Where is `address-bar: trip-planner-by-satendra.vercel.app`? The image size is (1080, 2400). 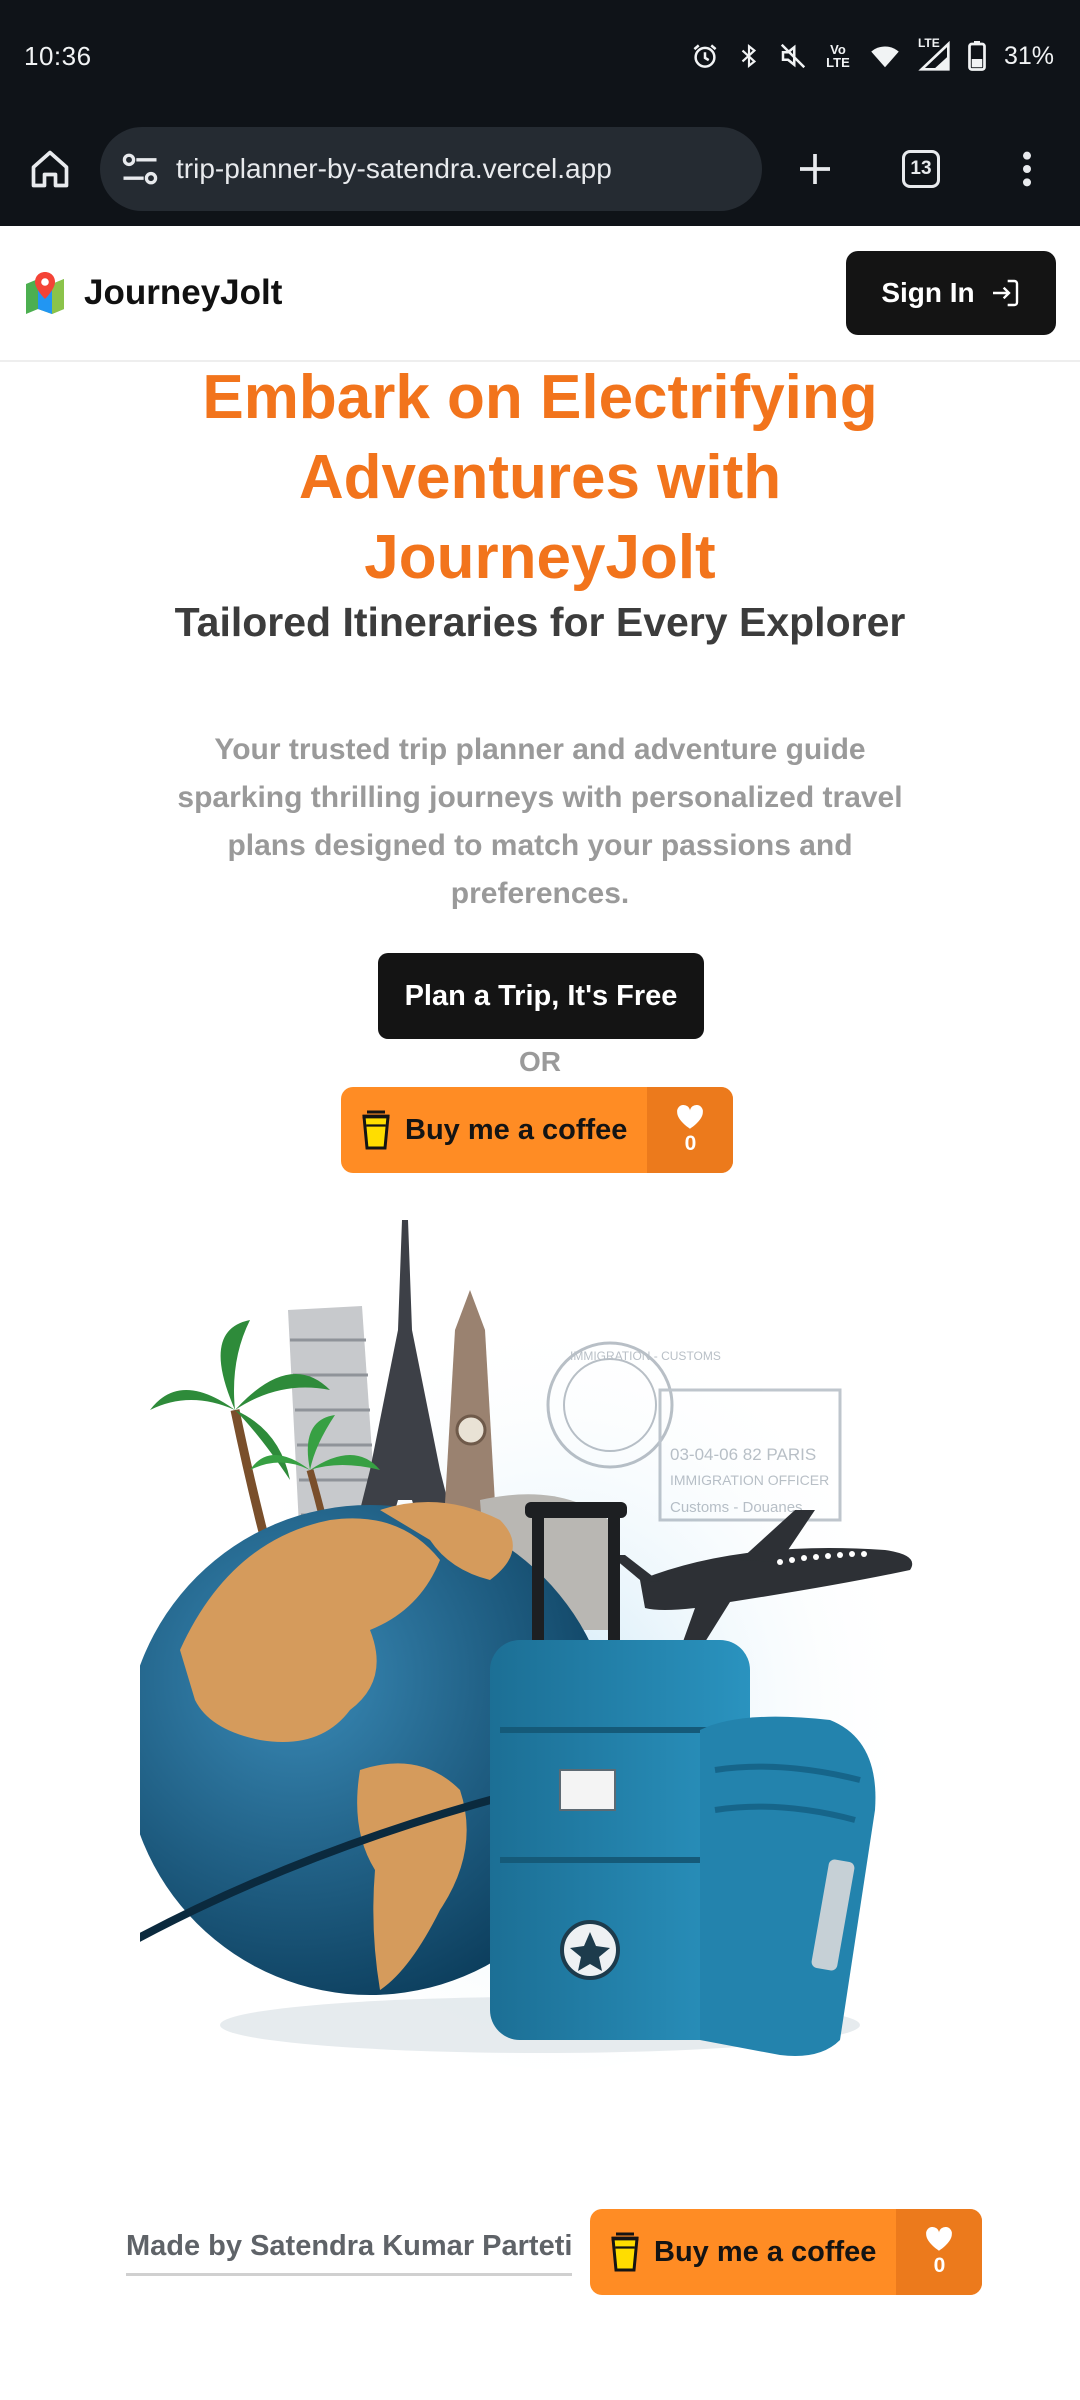
address-bar: trip-planner-by-satendra.vercel.app is located at coordinates (431, 169).